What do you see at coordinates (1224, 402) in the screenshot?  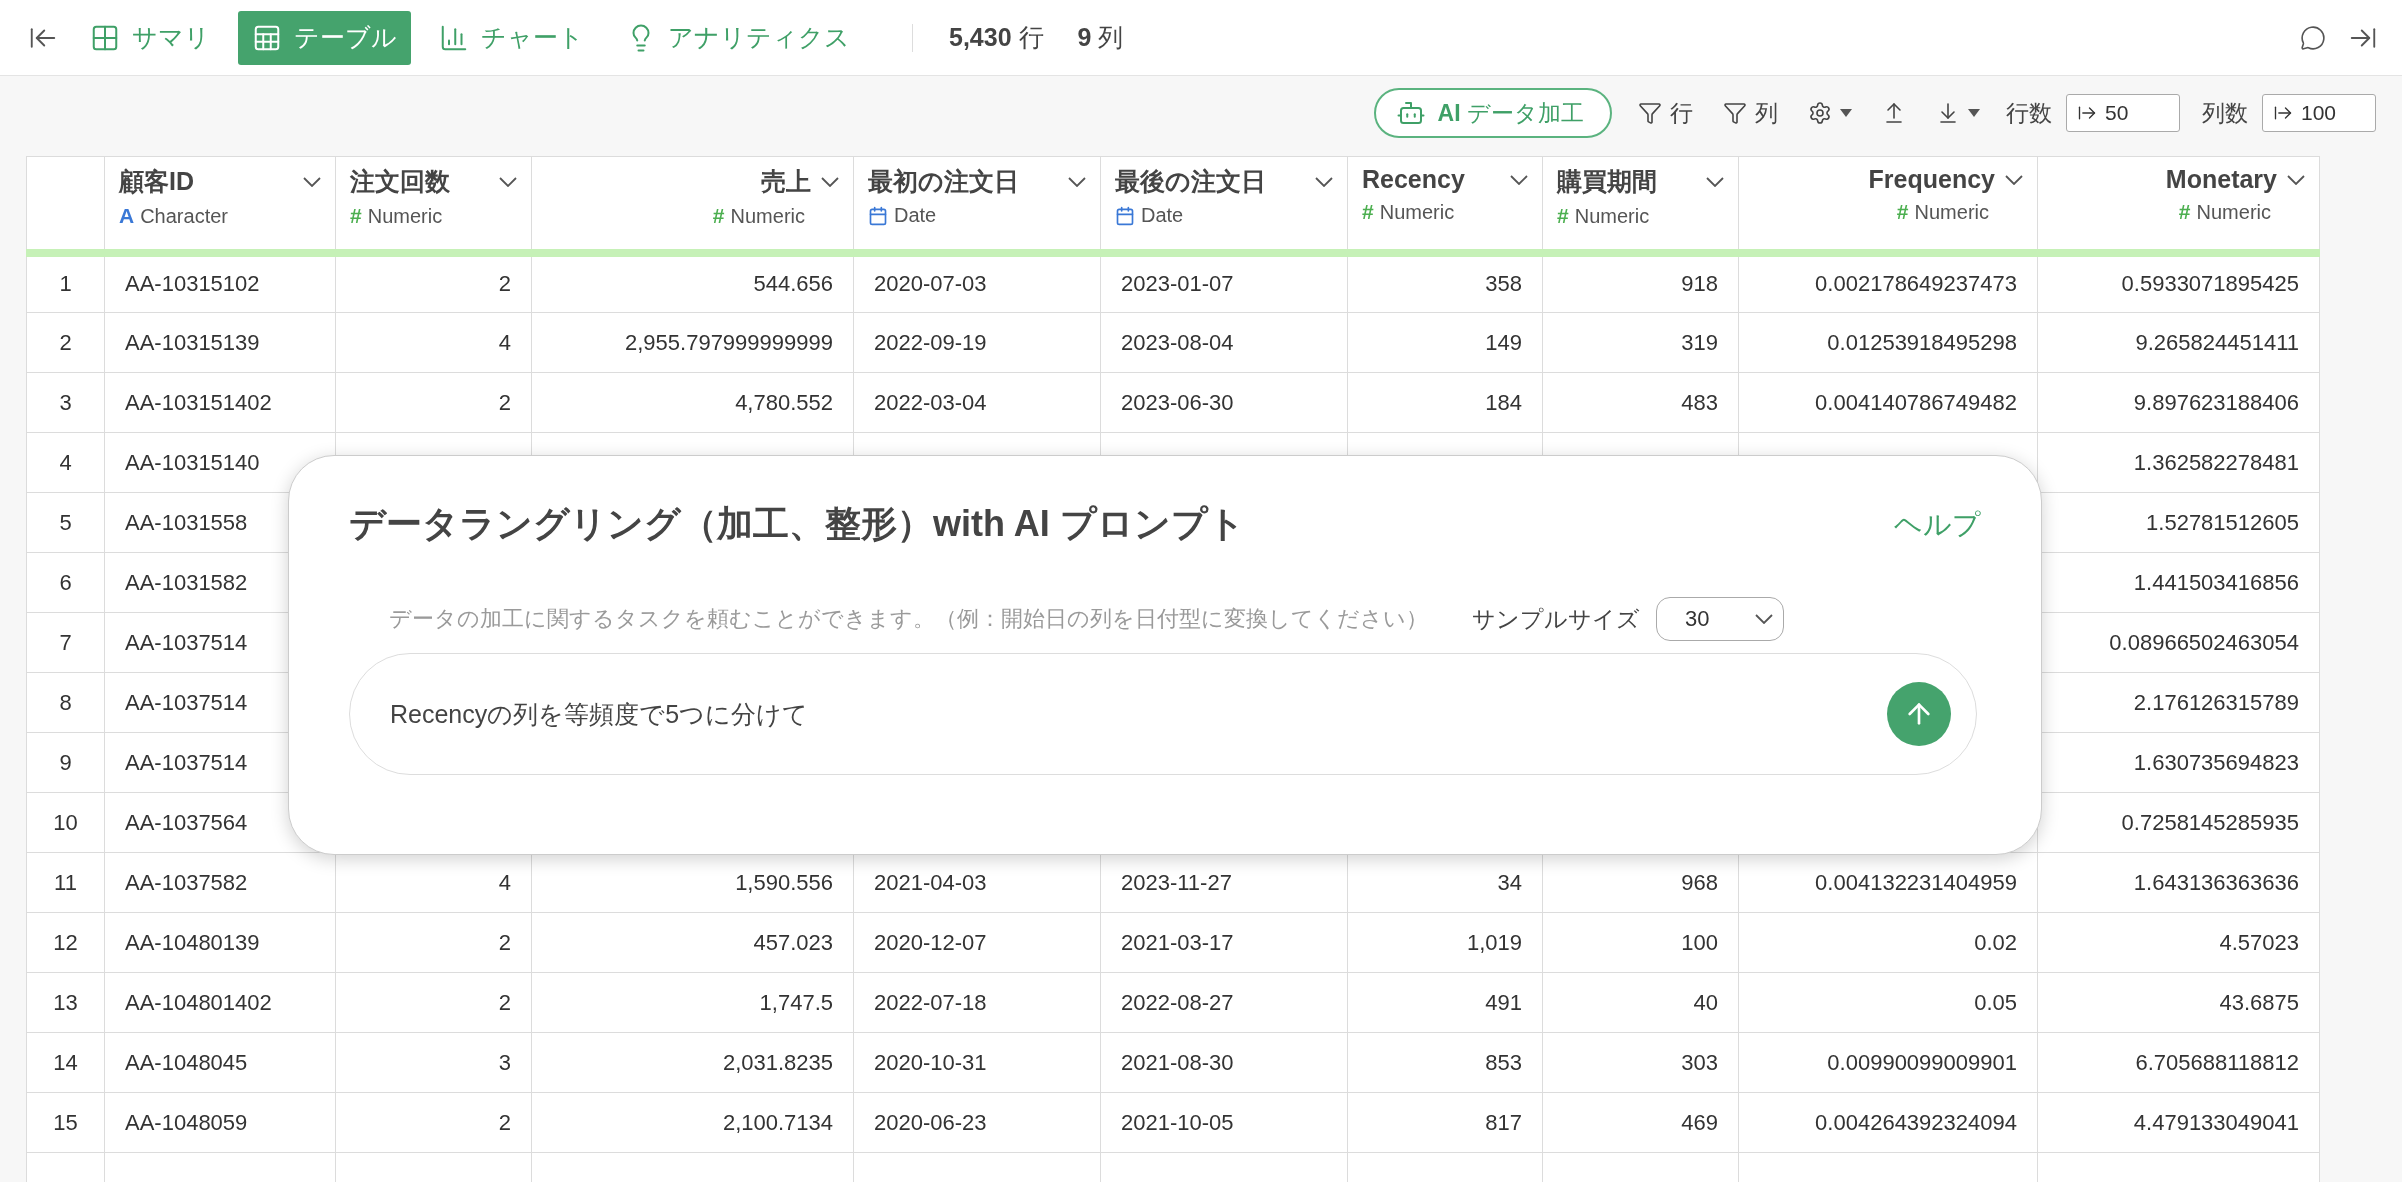 I see `table-cell: 2023-06-30` at bounding box center [1224, 402].